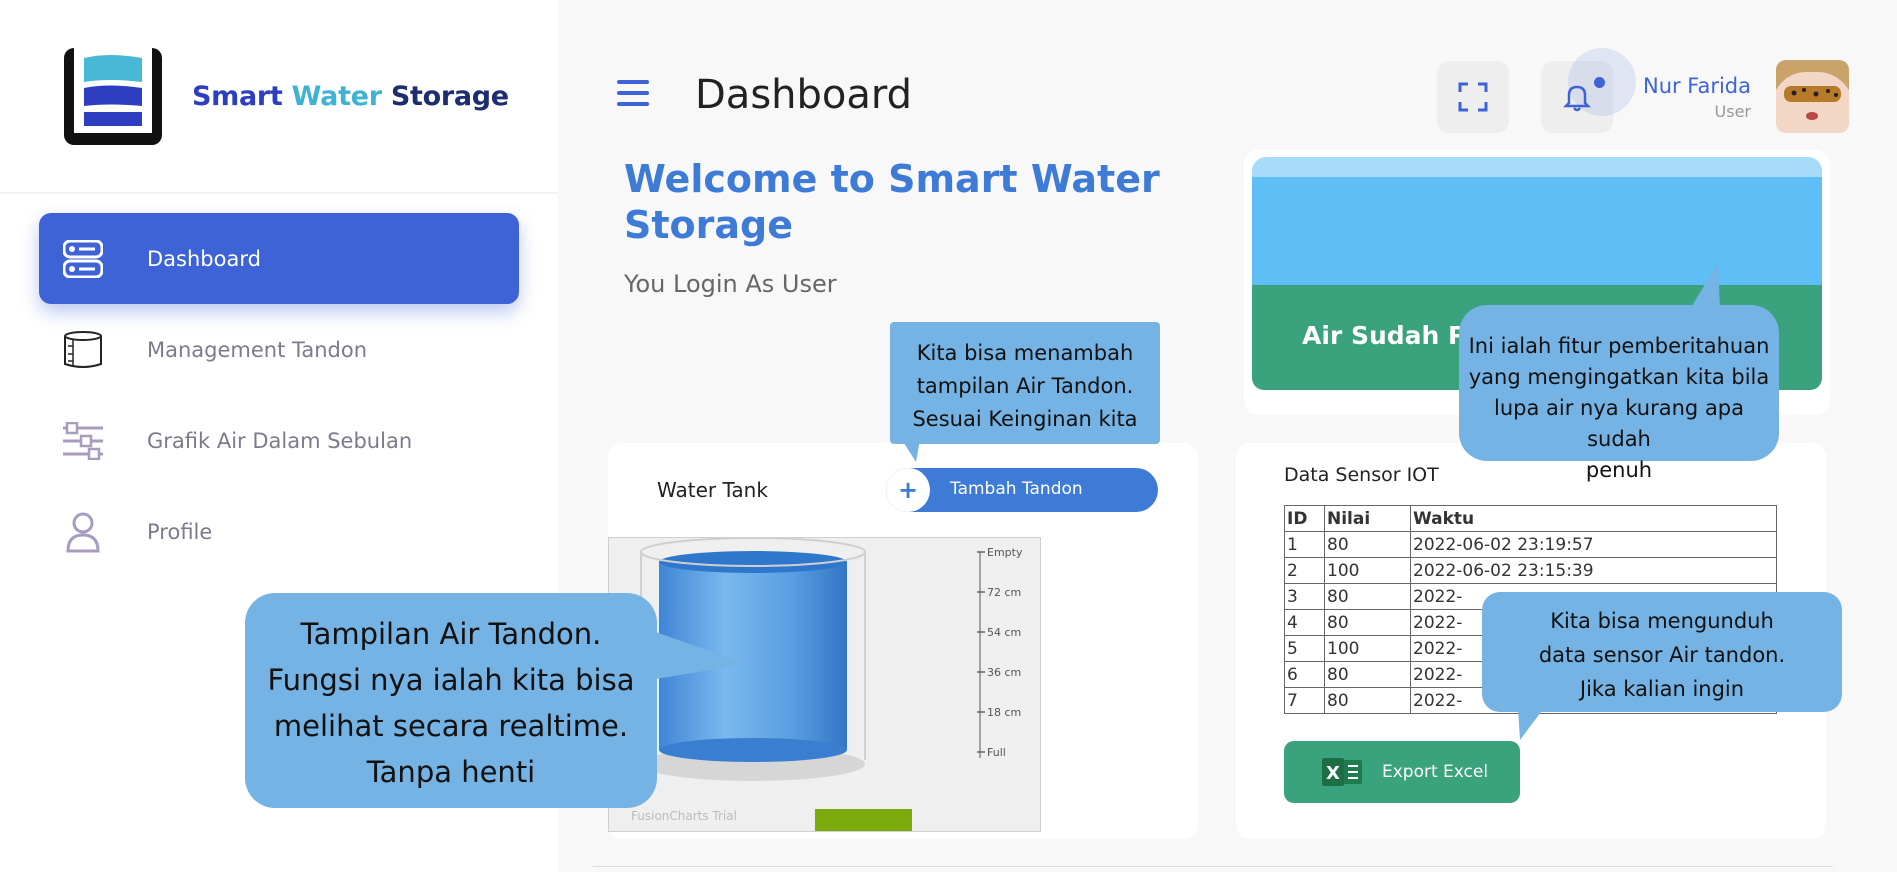  What do you see at coordinates (1361, 475) in the screenshot?
I see `sensor-title: Data Sensor IOT` at bounding box center [1361, 475].